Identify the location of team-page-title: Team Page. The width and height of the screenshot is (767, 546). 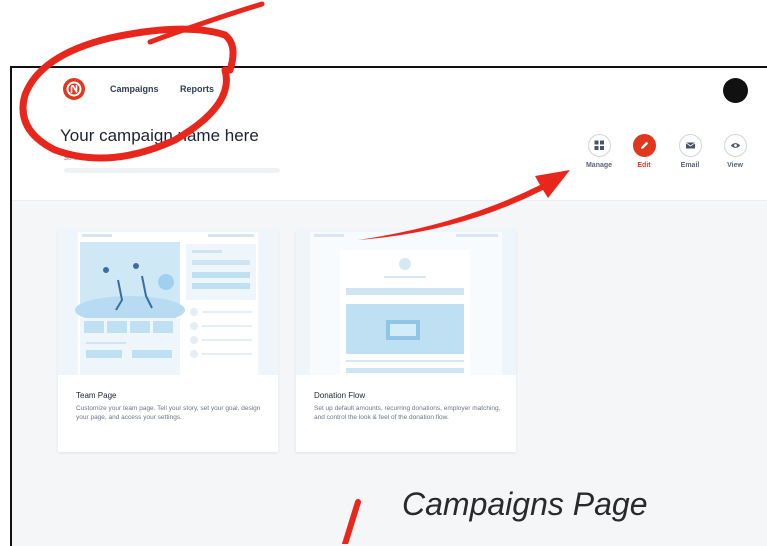
(96, 395).